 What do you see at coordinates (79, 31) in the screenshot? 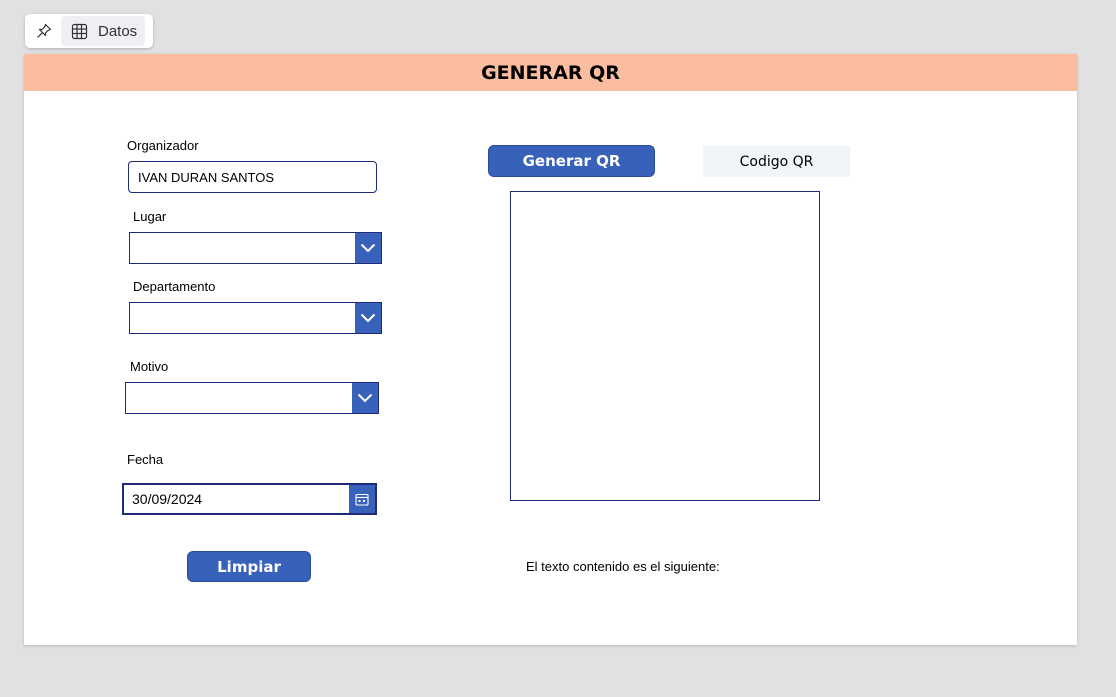
I see `table-icon` at bounding box center [79, 31].